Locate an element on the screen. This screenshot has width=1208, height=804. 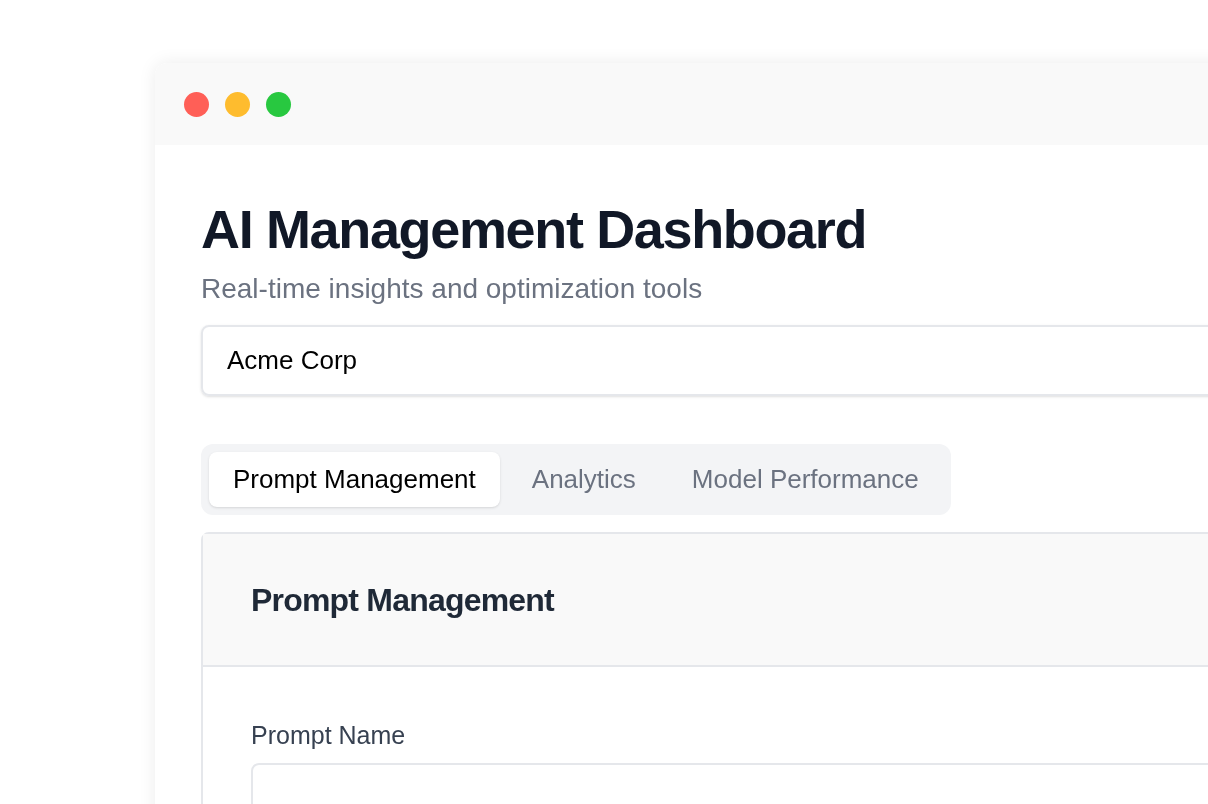
tab: Model Performance is located at coordinates (805, 479).